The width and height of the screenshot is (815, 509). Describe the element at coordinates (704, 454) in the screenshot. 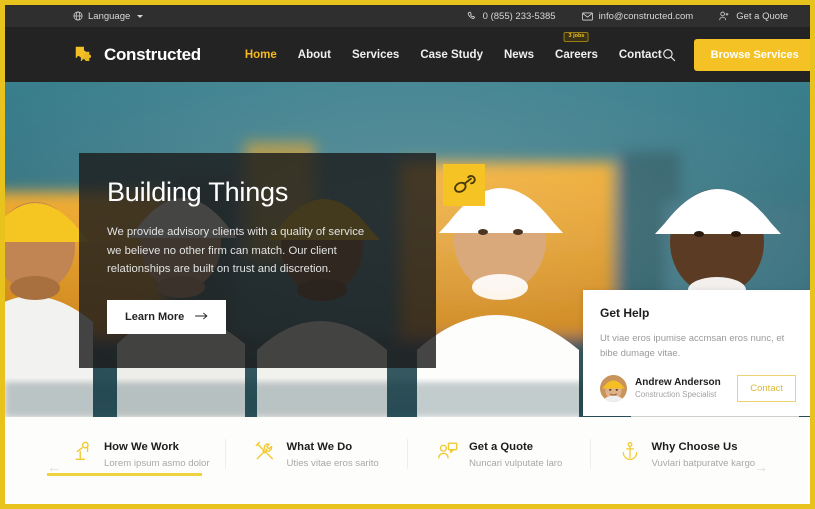

I see `feature-why-choose-us-text: Why Choose Us Vuvlari batpuratve kargo` at that location.